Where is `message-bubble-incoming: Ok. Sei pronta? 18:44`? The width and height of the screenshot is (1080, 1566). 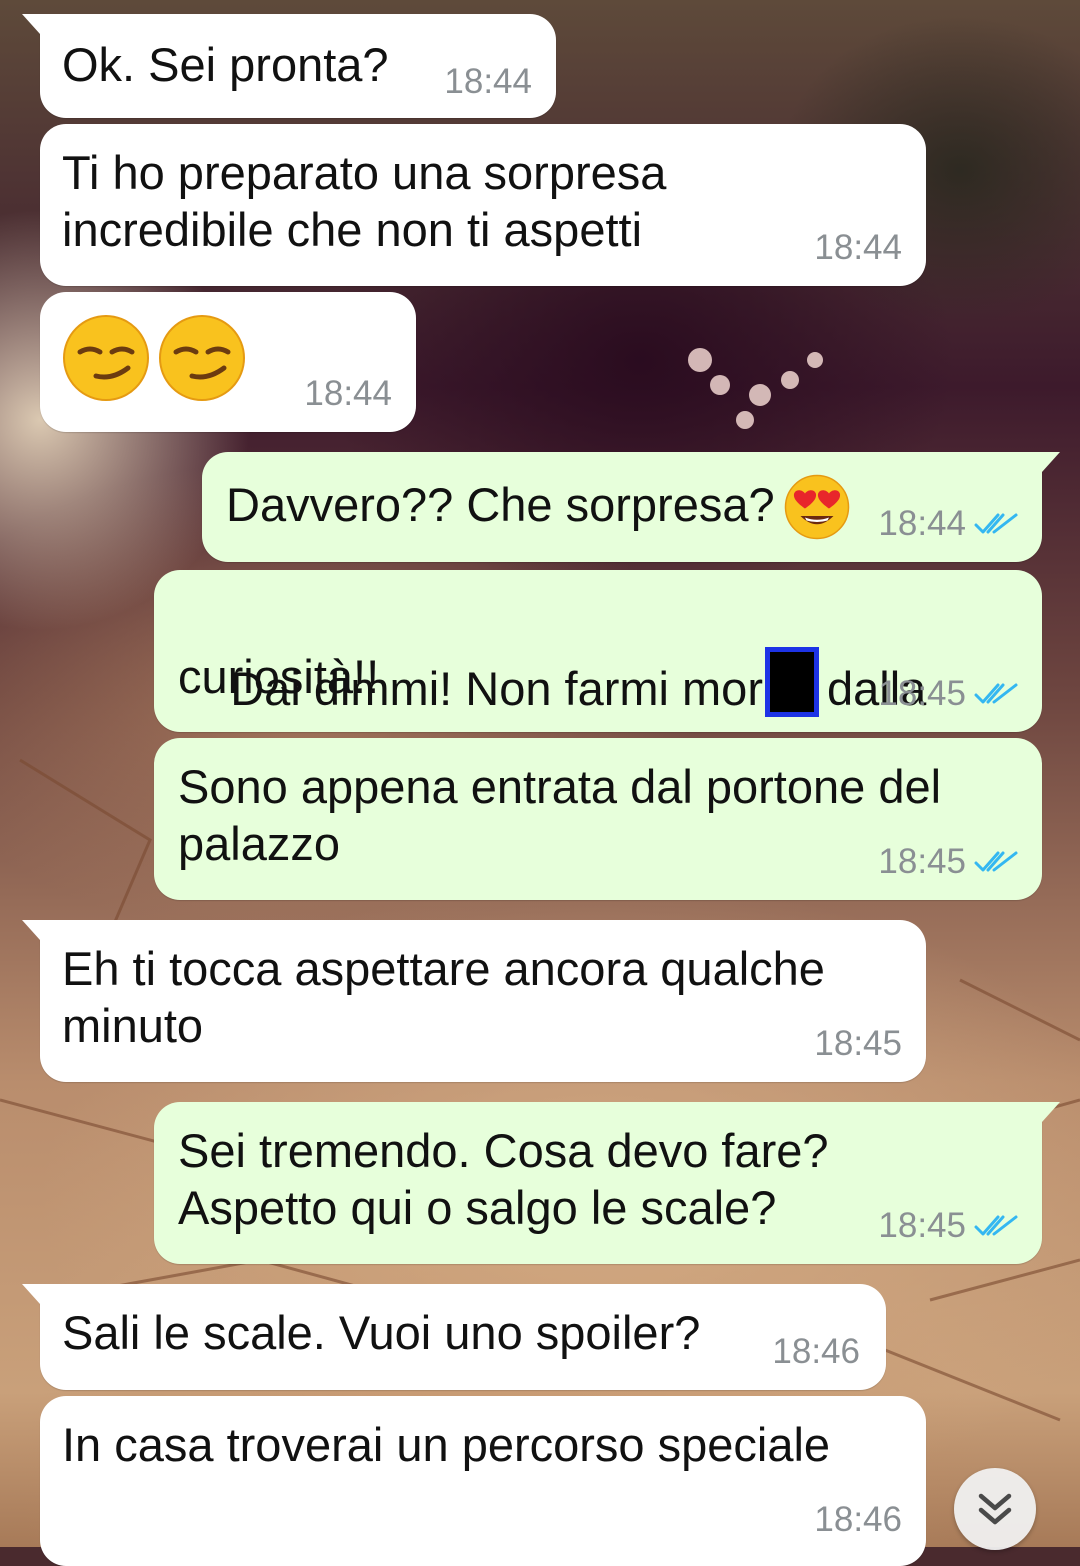 message-bubble-incoming: Ok. Sei pronta? 18:44 is located at coordinates (289, 66).